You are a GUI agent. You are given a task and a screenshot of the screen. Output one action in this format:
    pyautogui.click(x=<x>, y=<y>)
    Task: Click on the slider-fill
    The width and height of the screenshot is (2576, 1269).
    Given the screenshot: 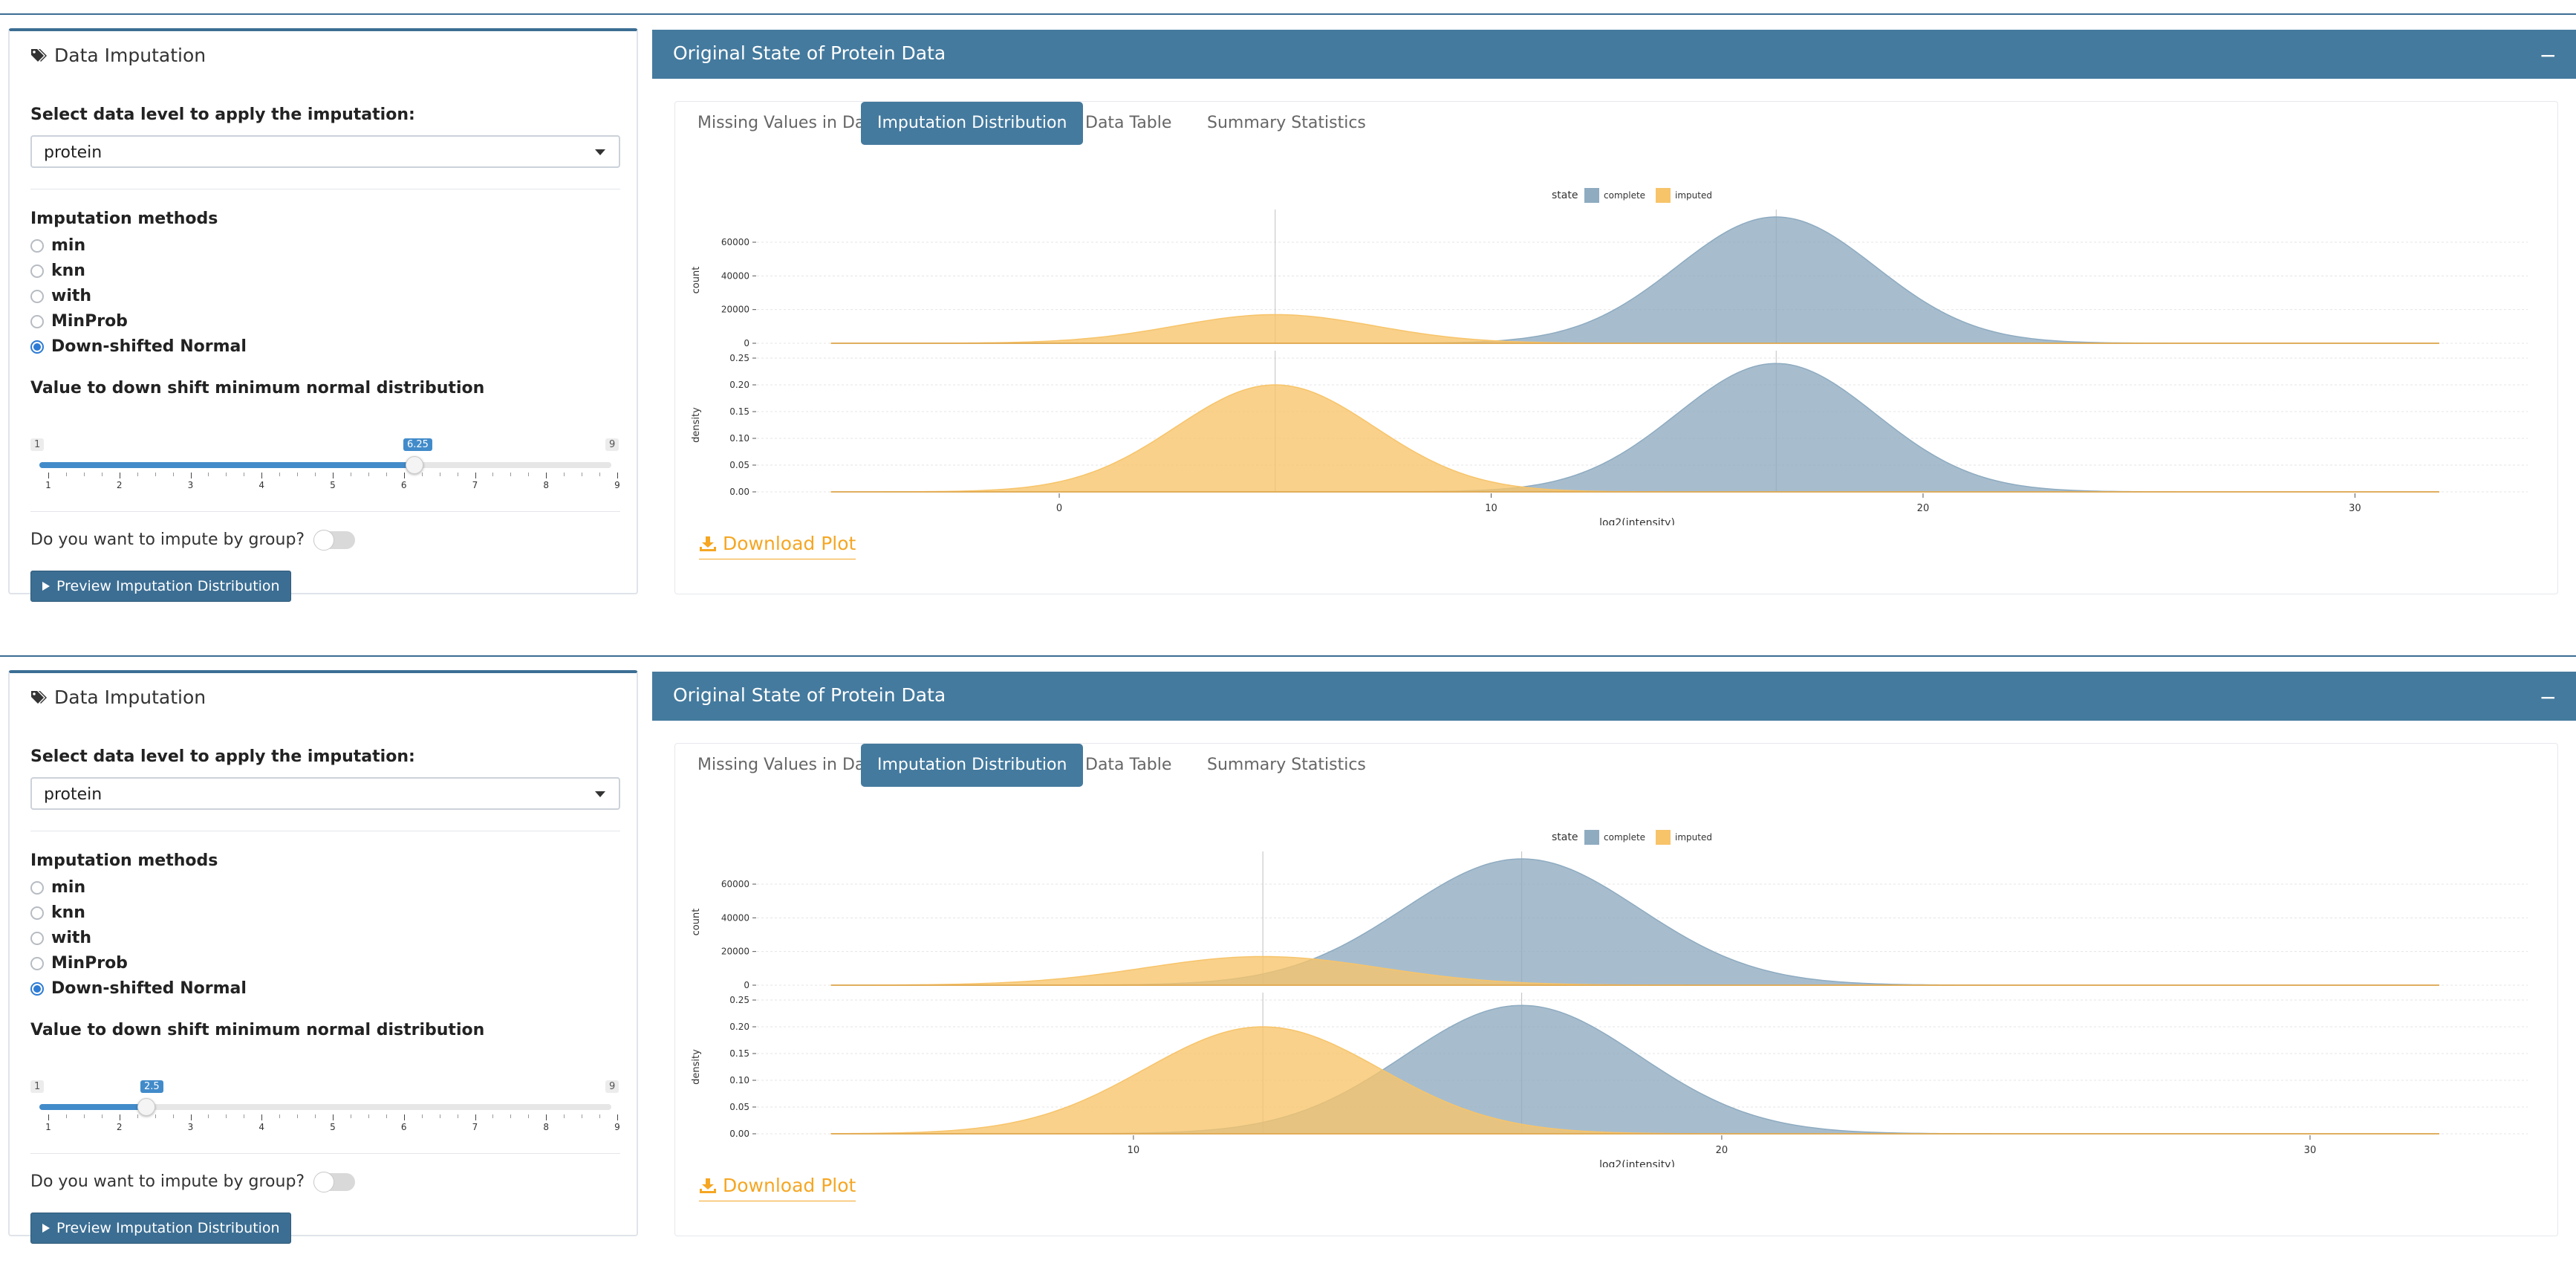 What is the action you would take?
    pyautogui.click(x=92, y=1107)
    